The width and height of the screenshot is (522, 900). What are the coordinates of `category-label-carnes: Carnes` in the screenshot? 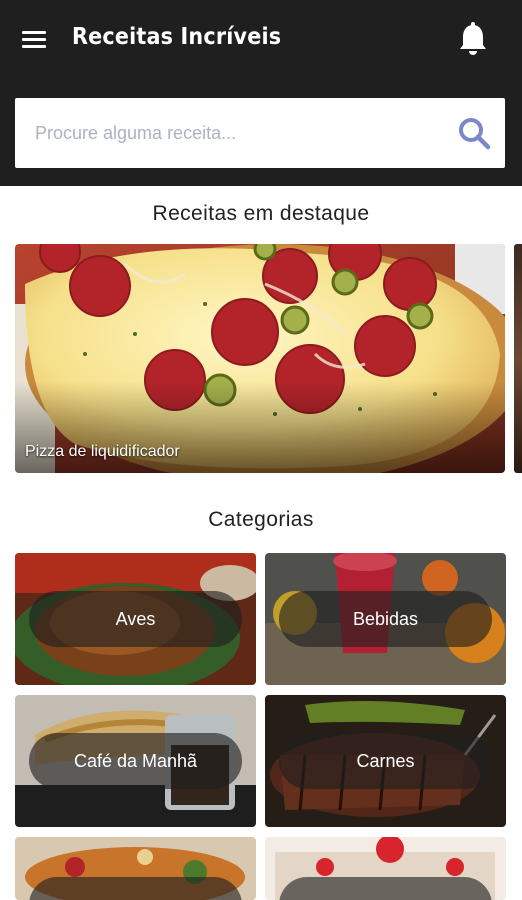 It's located at (385, 761).